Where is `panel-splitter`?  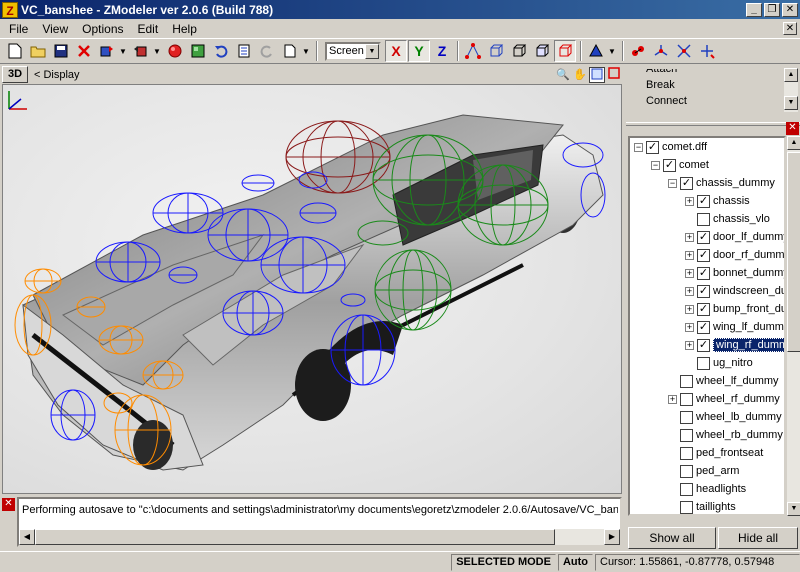
panel-splitter is located at coordinates (713, 124).